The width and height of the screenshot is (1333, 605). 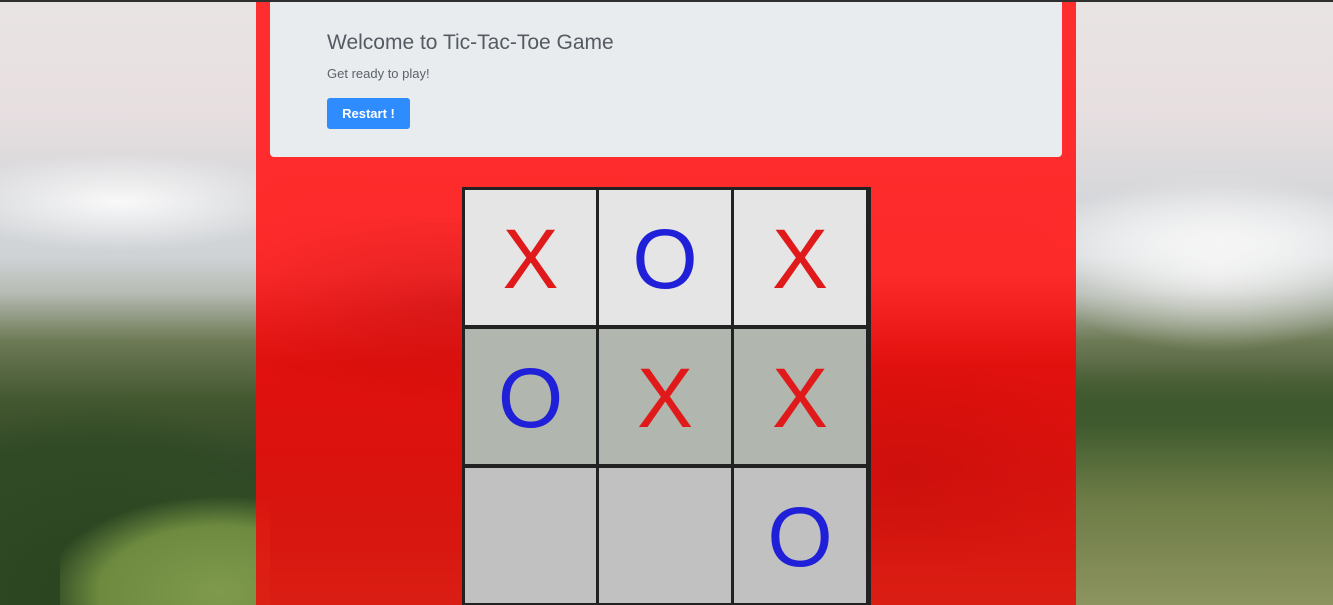 I want to click on board-cell-3: X, so click(x=800, y=257).